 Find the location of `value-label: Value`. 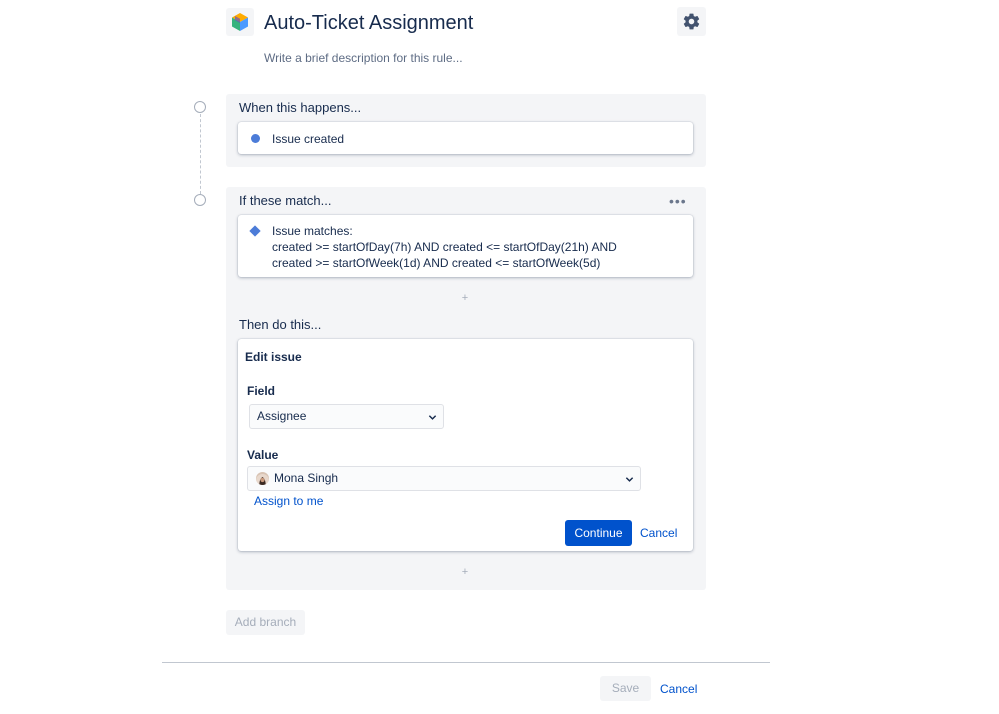

value-label: Value is located at coordinates (263, 455).